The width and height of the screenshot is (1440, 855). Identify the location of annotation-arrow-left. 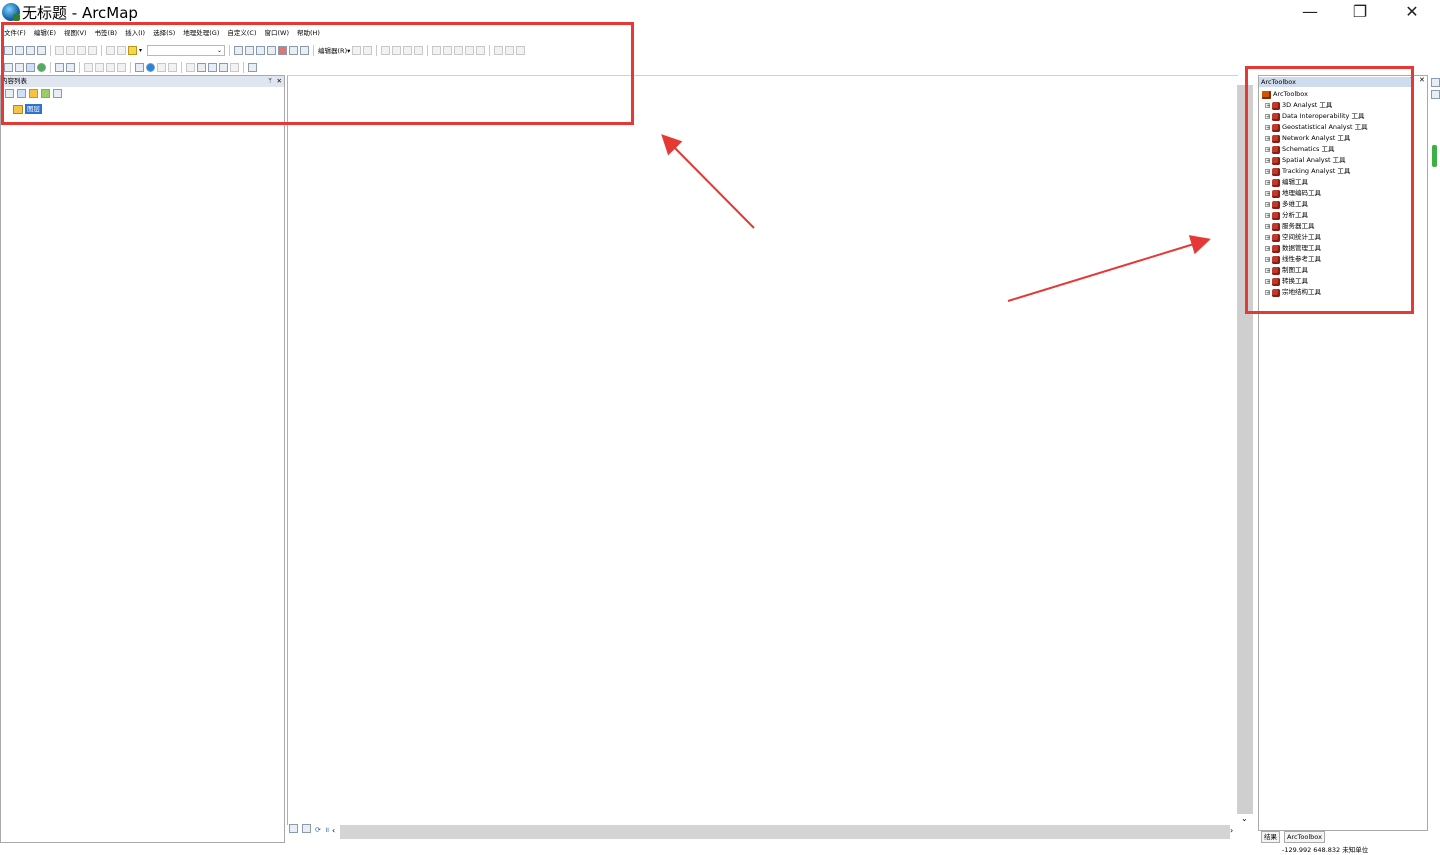
(708, 181).